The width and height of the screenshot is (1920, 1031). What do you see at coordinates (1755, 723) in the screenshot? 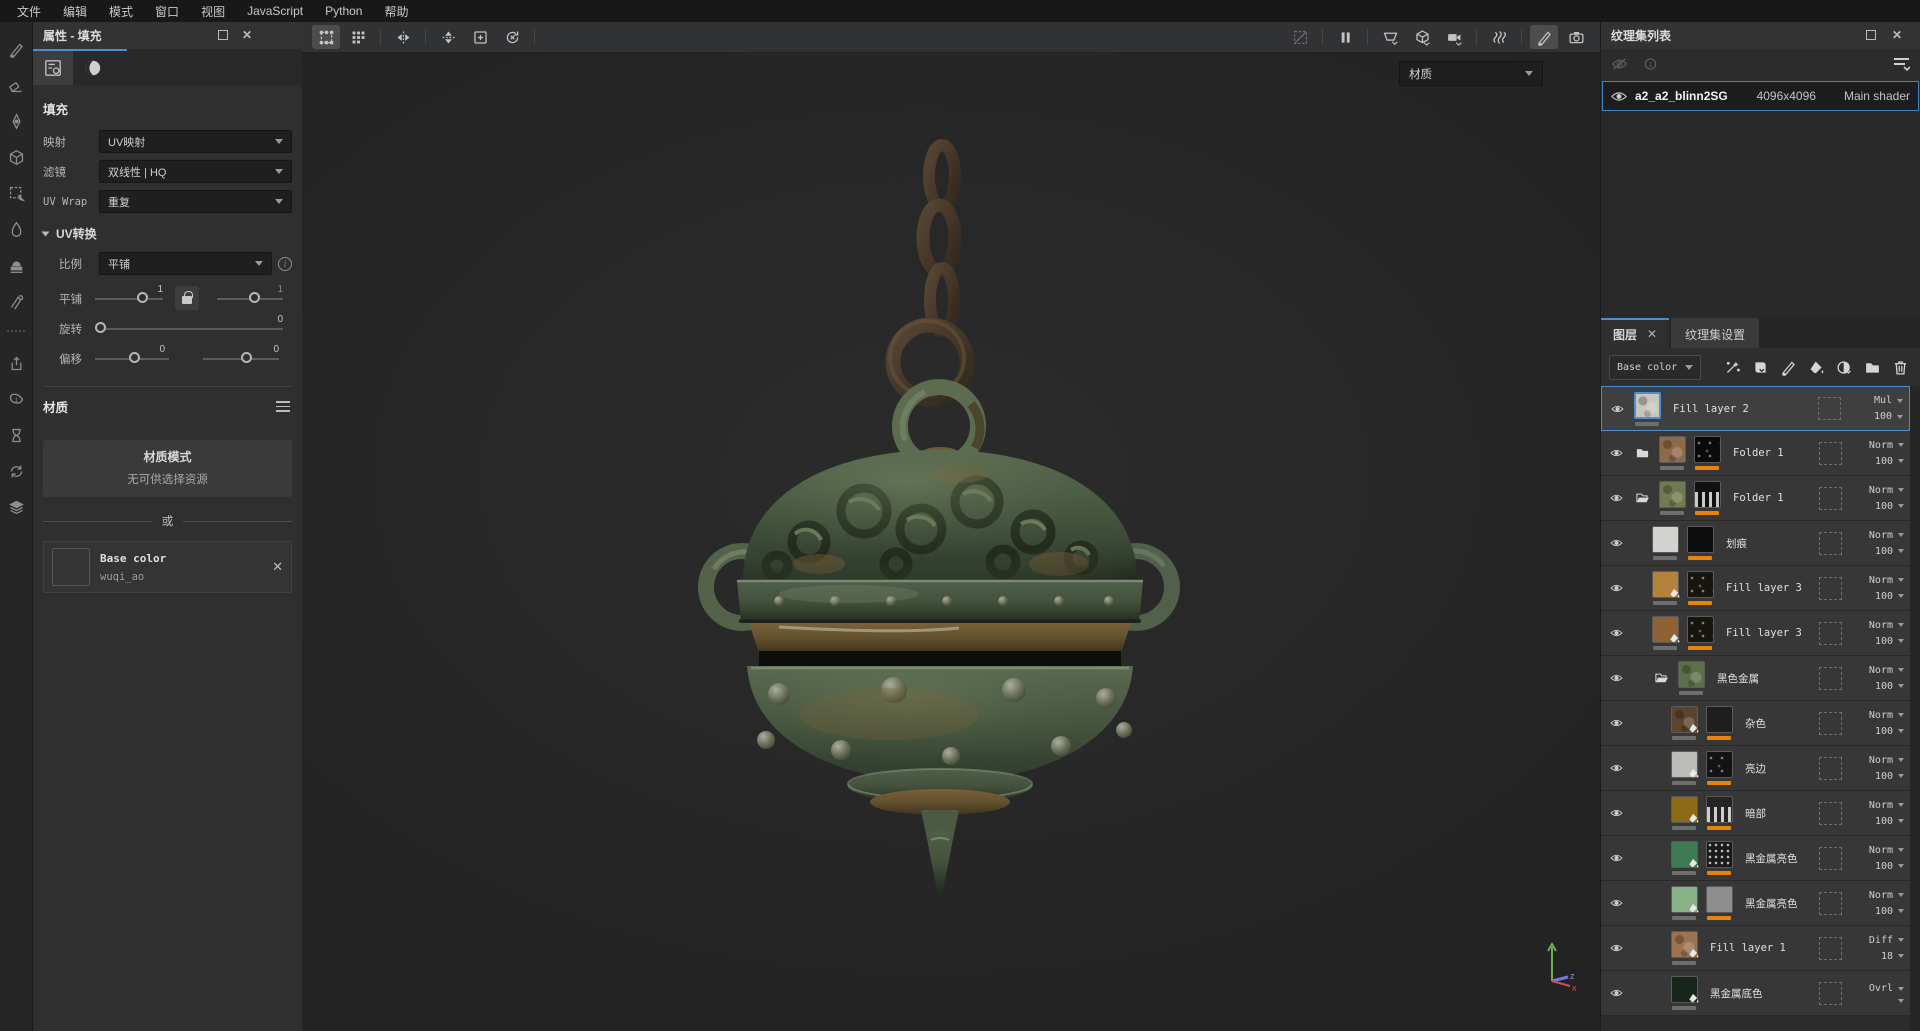
I see `layer-row-8: 杂色 Norm 100` at bounding box center [1755, 723].